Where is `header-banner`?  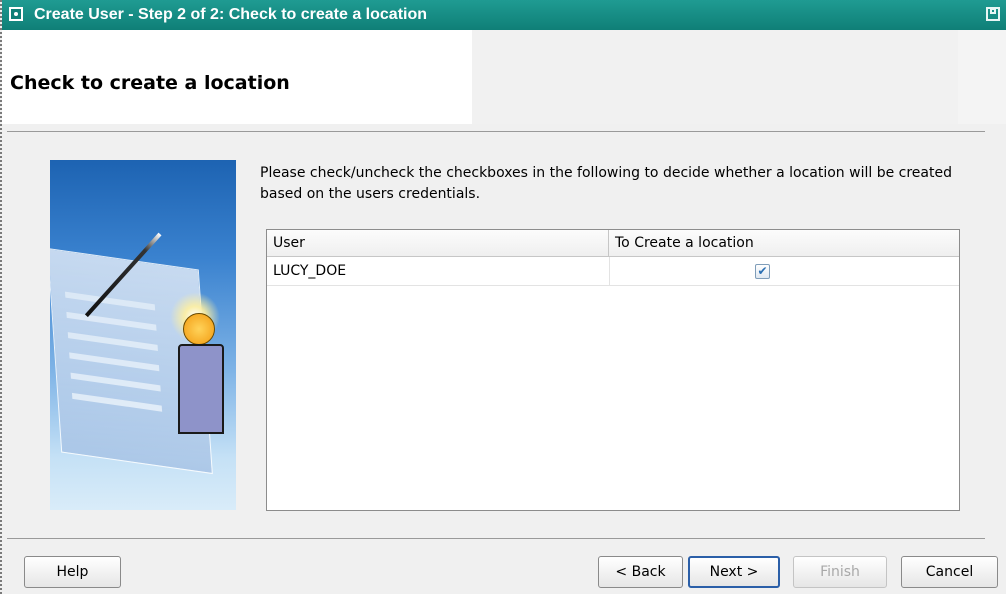 header-banner is located at coordinates (715, 77).